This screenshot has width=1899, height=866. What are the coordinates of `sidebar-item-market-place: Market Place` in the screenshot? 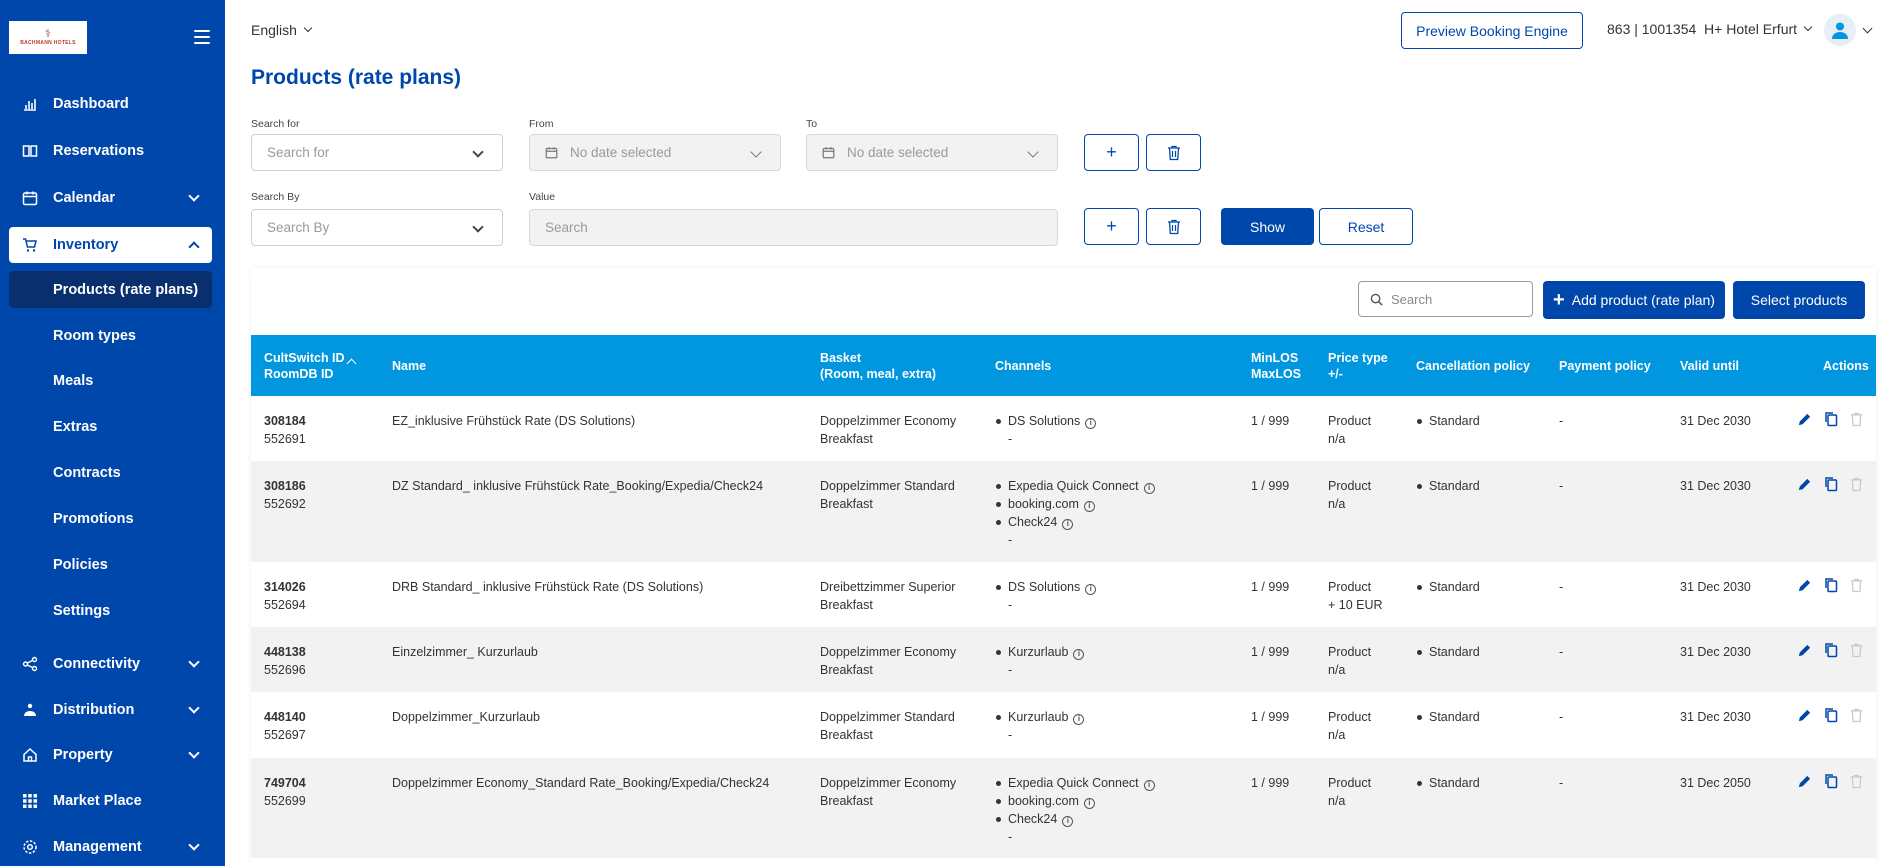 It's located at (110, 801).